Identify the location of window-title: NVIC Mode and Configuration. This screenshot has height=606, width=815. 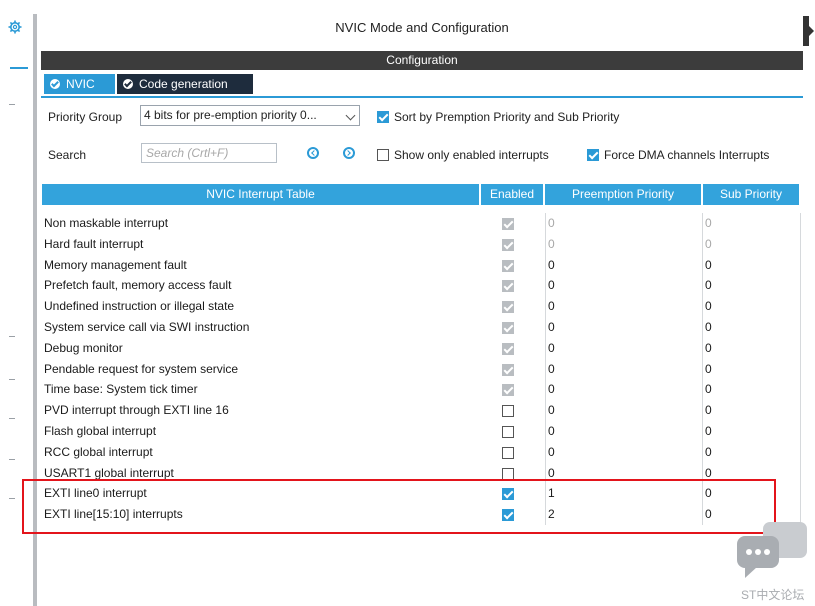
(422, 27).